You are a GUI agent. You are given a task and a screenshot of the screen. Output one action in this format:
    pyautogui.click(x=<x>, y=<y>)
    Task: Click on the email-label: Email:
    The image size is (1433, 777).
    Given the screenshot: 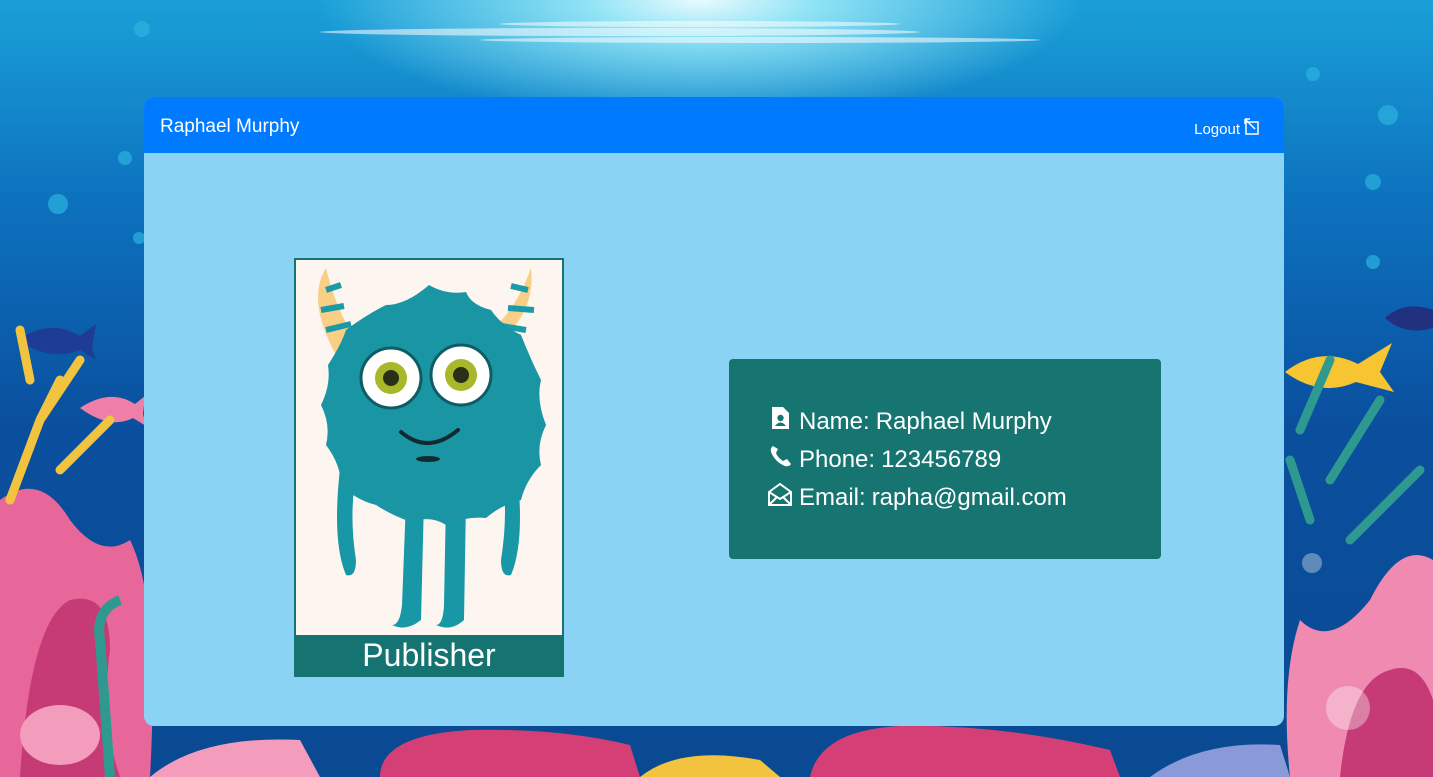 What is the action you would take?
    pyautogui.click(x=832, y=497)
    